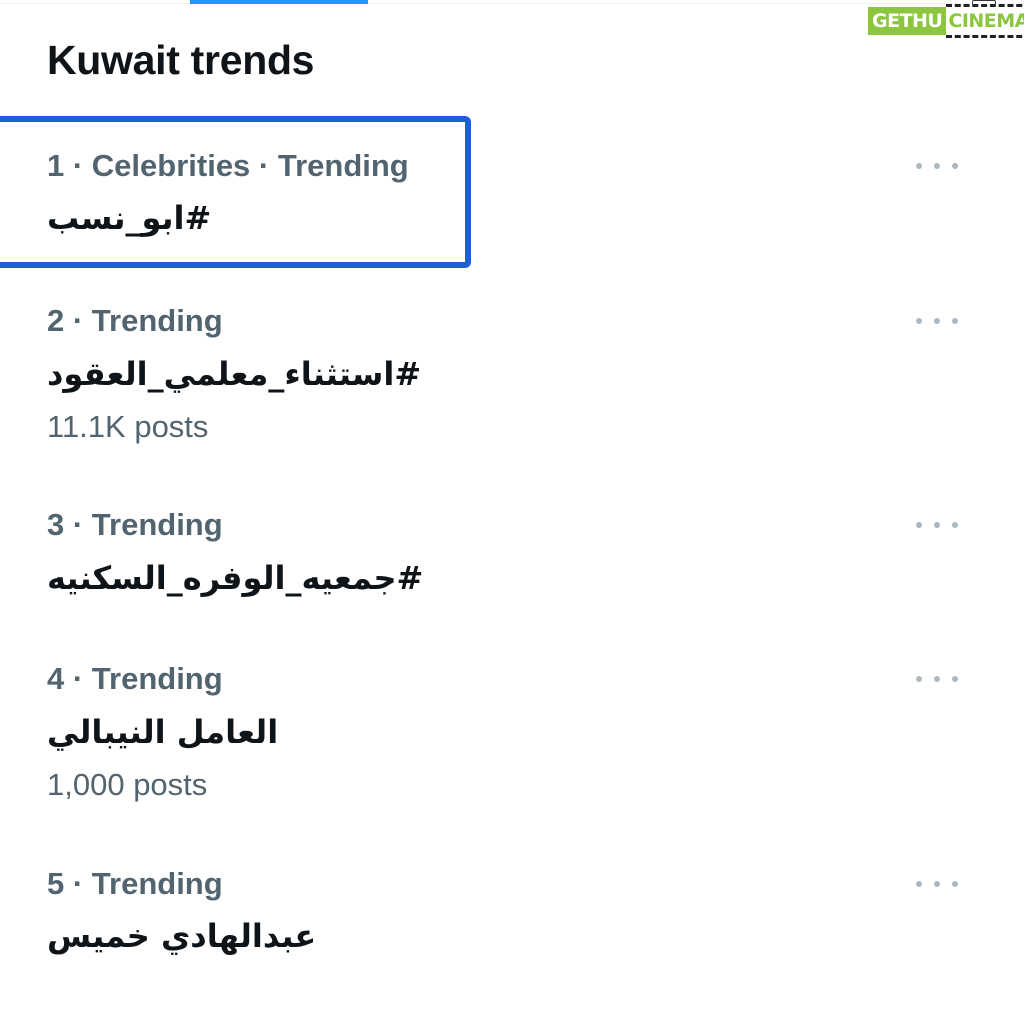  I want to click on trend-meta: 5 · Trending, so click(135, 883).